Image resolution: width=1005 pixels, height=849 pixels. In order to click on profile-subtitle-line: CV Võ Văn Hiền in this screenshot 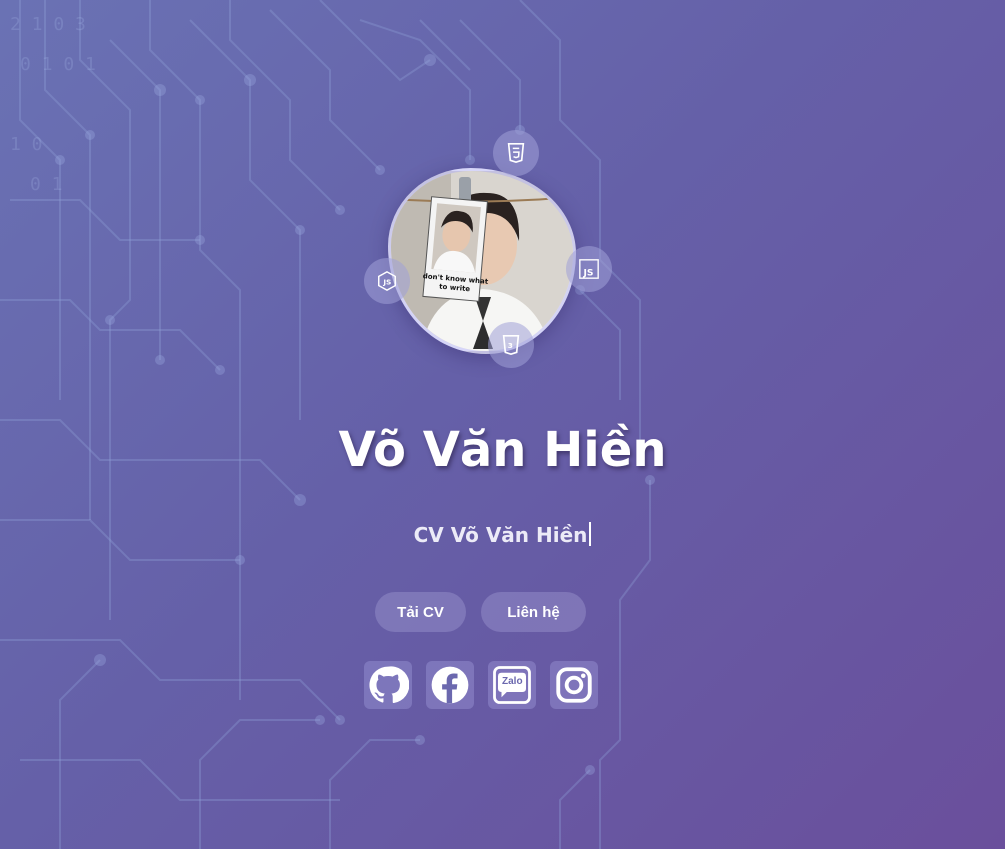, I will do `click(502, 534)`.